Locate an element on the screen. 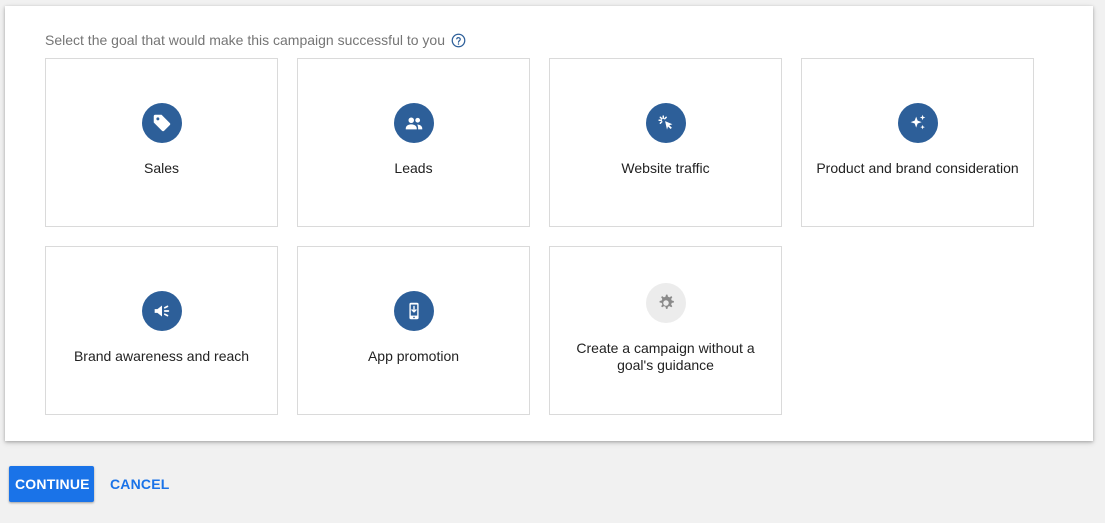 The height and width of the screenshot is (523, 1105). cancel-button: CANCEL is located at coordinates (140, 484).